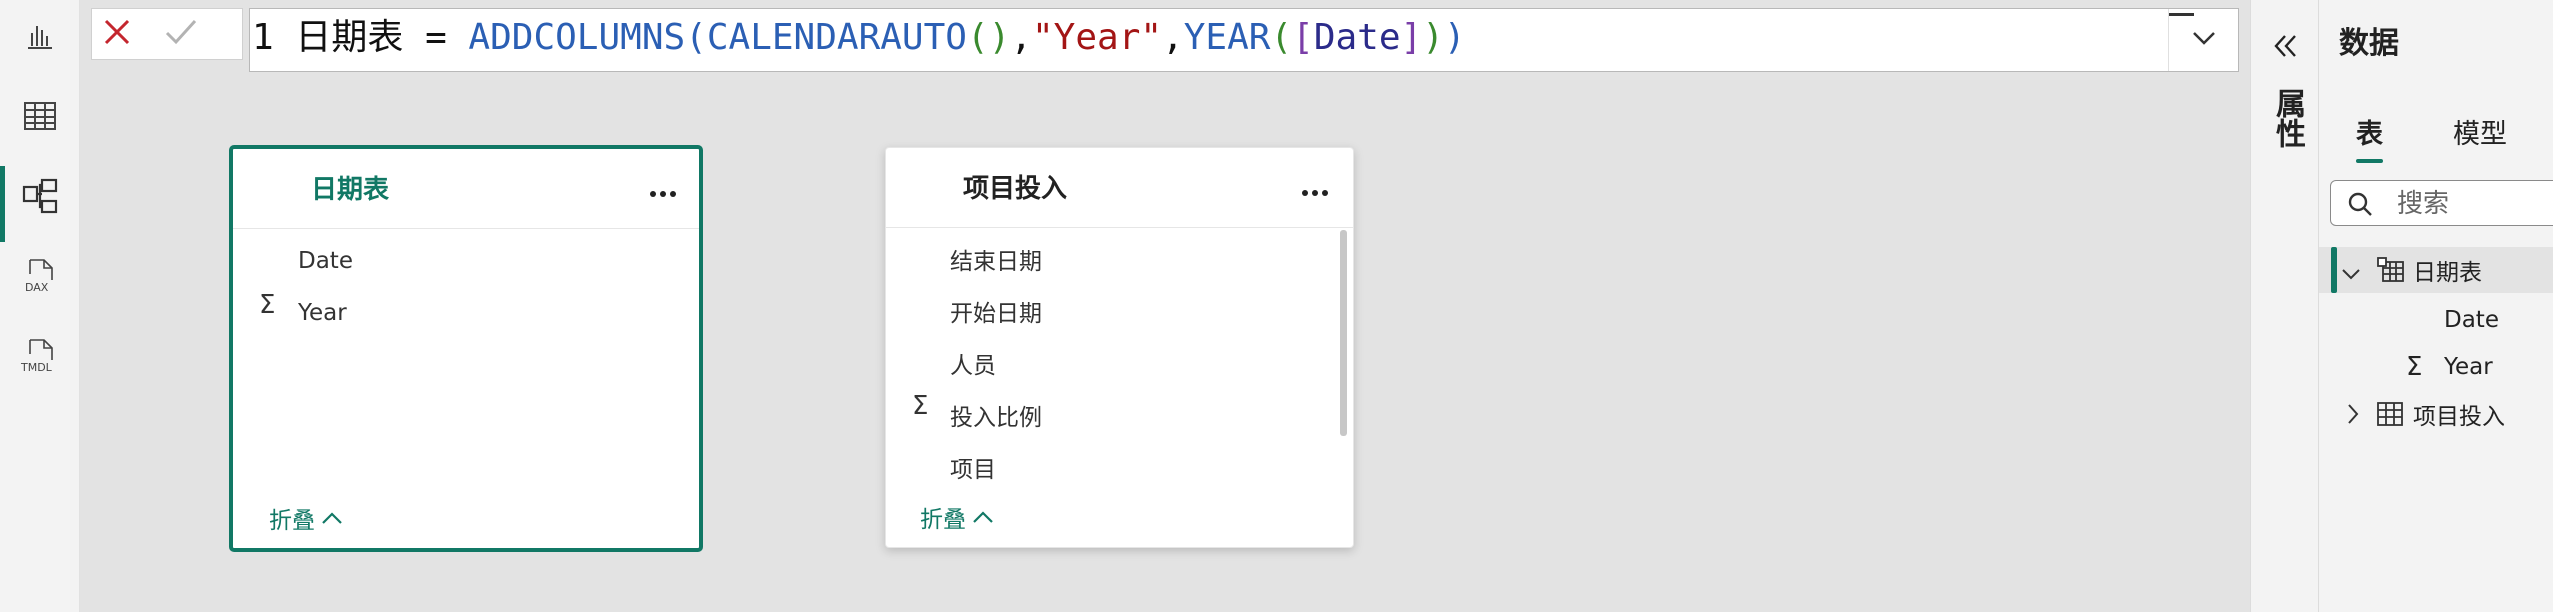 The width and height of the screenshot is (2553, 612). What do you see at coordinates (996, 311) in the screenshot?
I see `field-item: 开始日期` at bounding box center [996, 311].